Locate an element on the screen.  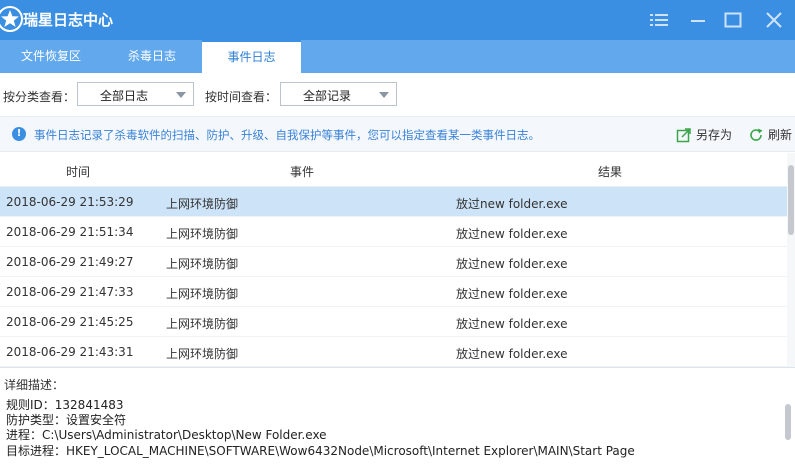
save-as-button: 另存为 is located at coordinates (704, 134).